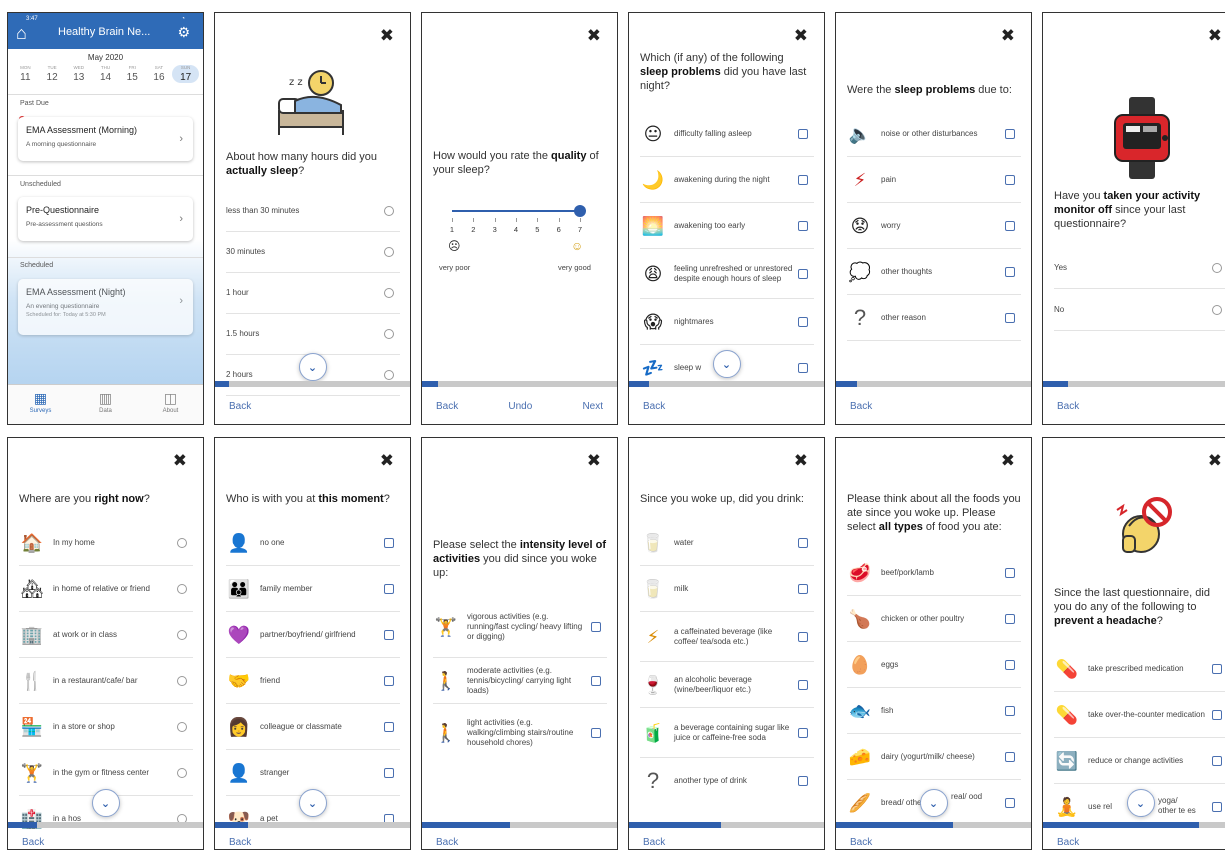  I want to click on day-cell-selected: SUN 17, so click(186, 74).